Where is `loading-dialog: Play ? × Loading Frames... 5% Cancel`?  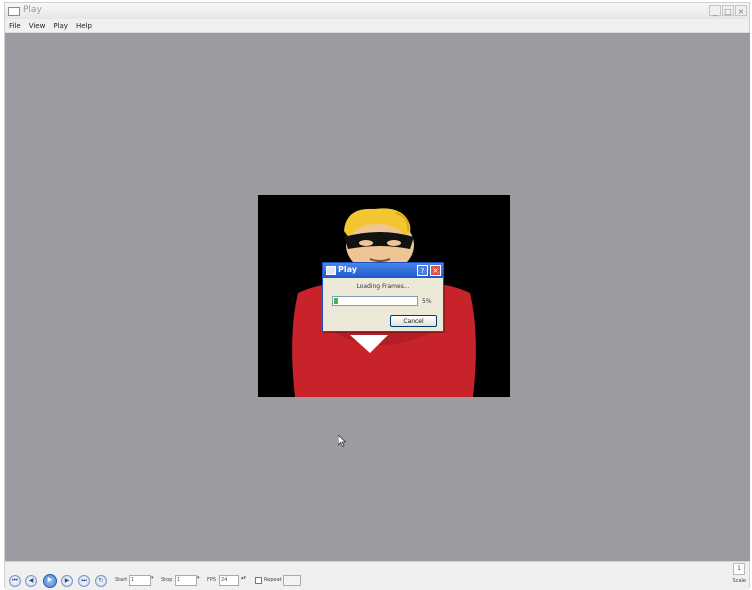 loading-dialog: Play ? × Loading Frames... 5% Cancel is located at coordinates (383, 297).